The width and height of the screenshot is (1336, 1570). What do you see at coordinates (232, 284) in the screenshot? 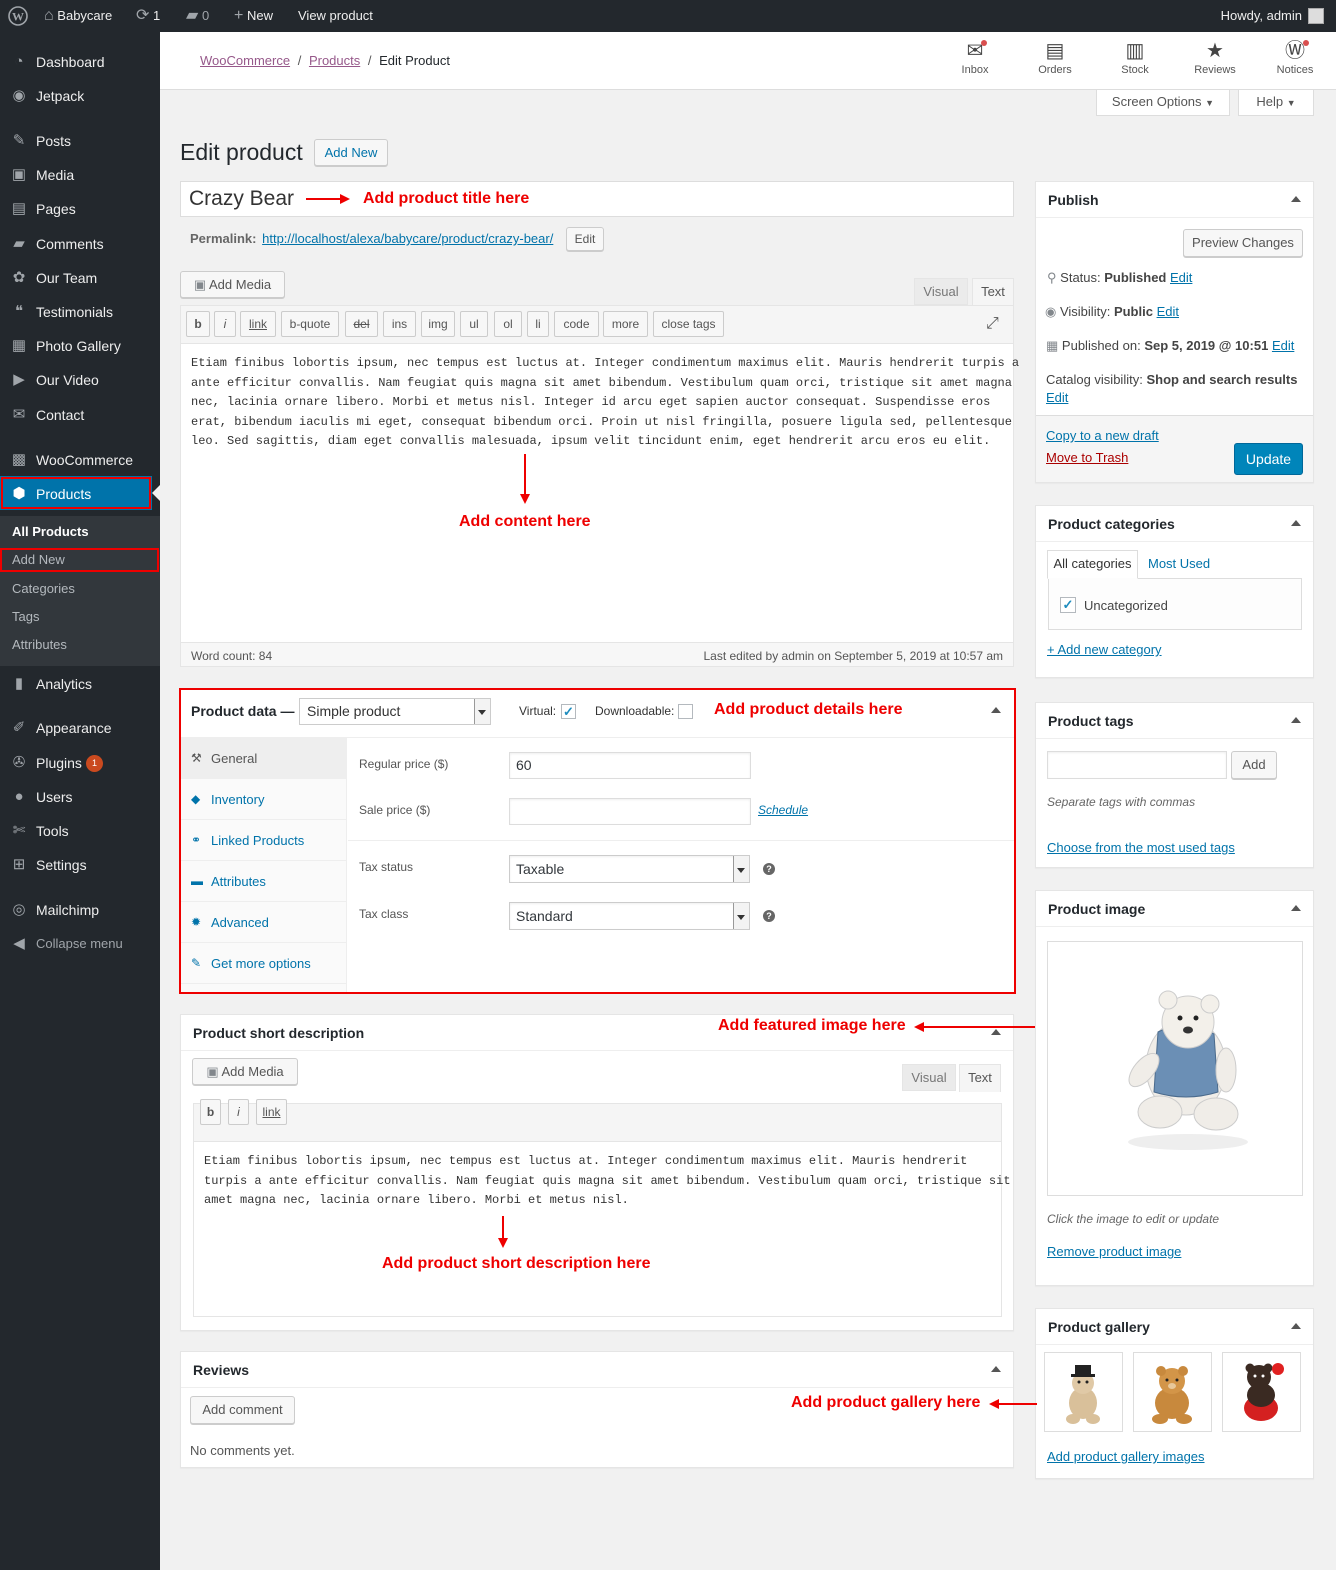
I see `add-media-button: ▣ Add Media` at bounding box center [232, 284].